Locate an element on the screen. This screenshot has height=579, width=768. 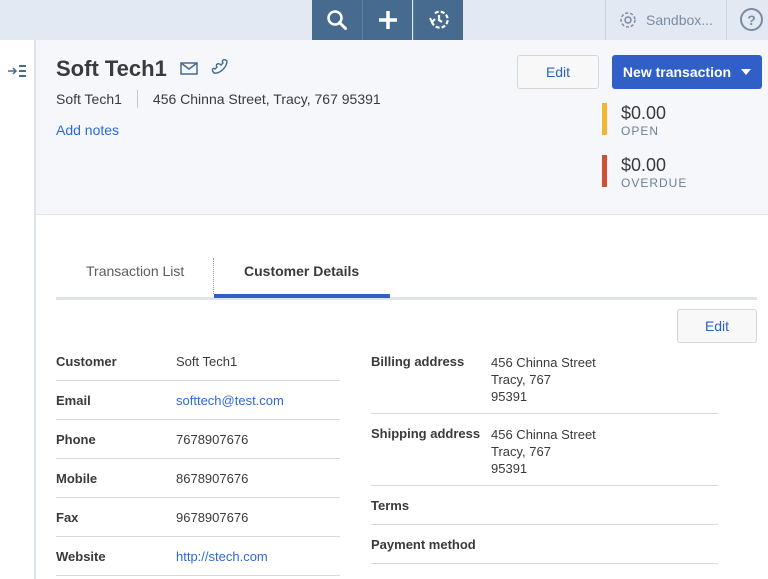
mobile-value: 8678907676 is located at coordinates (212, 478).